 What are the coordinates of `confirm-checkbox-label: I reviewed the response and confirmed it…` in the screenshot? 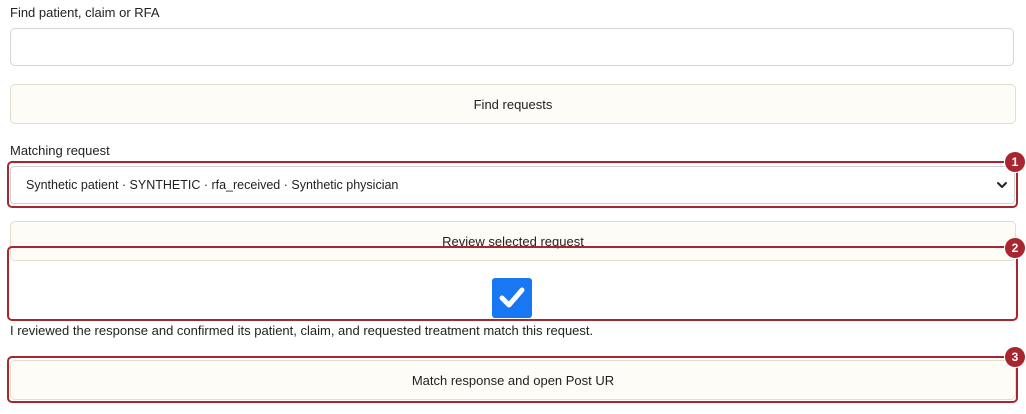 It's located at (302, 330).